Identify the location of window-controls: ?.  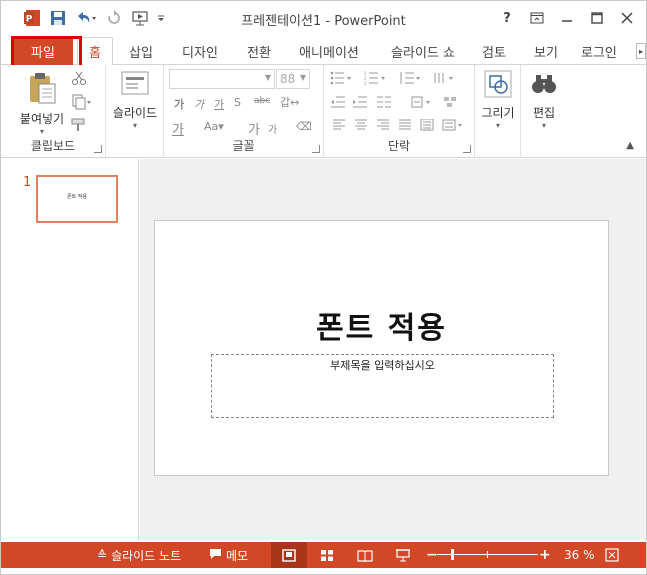
(567, 18).